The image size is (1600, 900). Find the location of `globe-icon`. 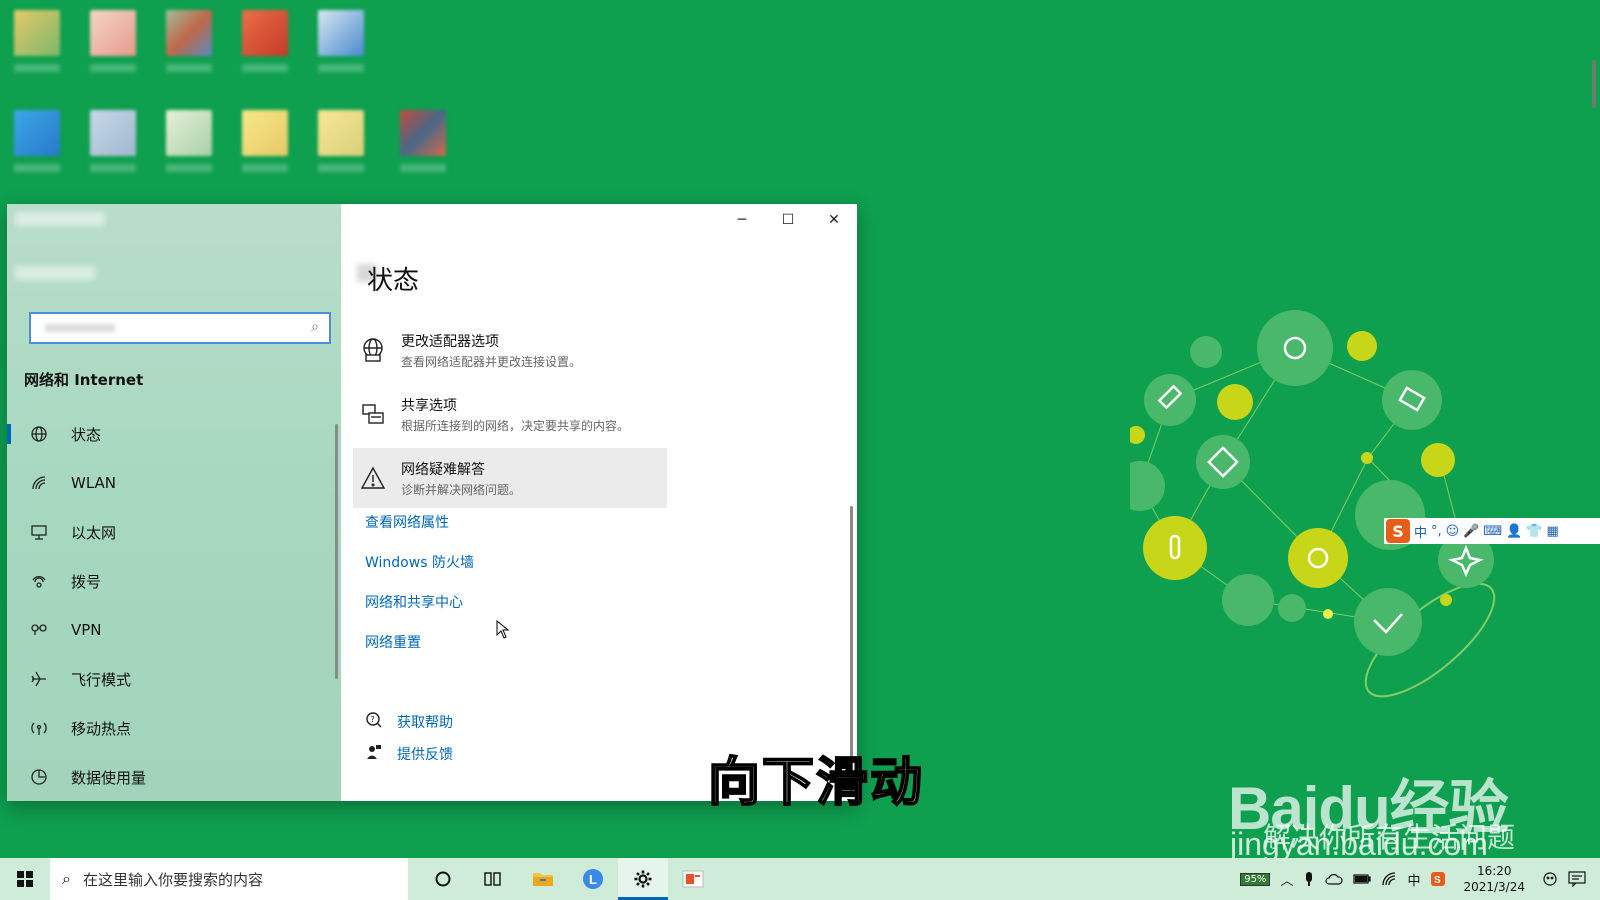

globe-icon is located at coordinates (39, 434).